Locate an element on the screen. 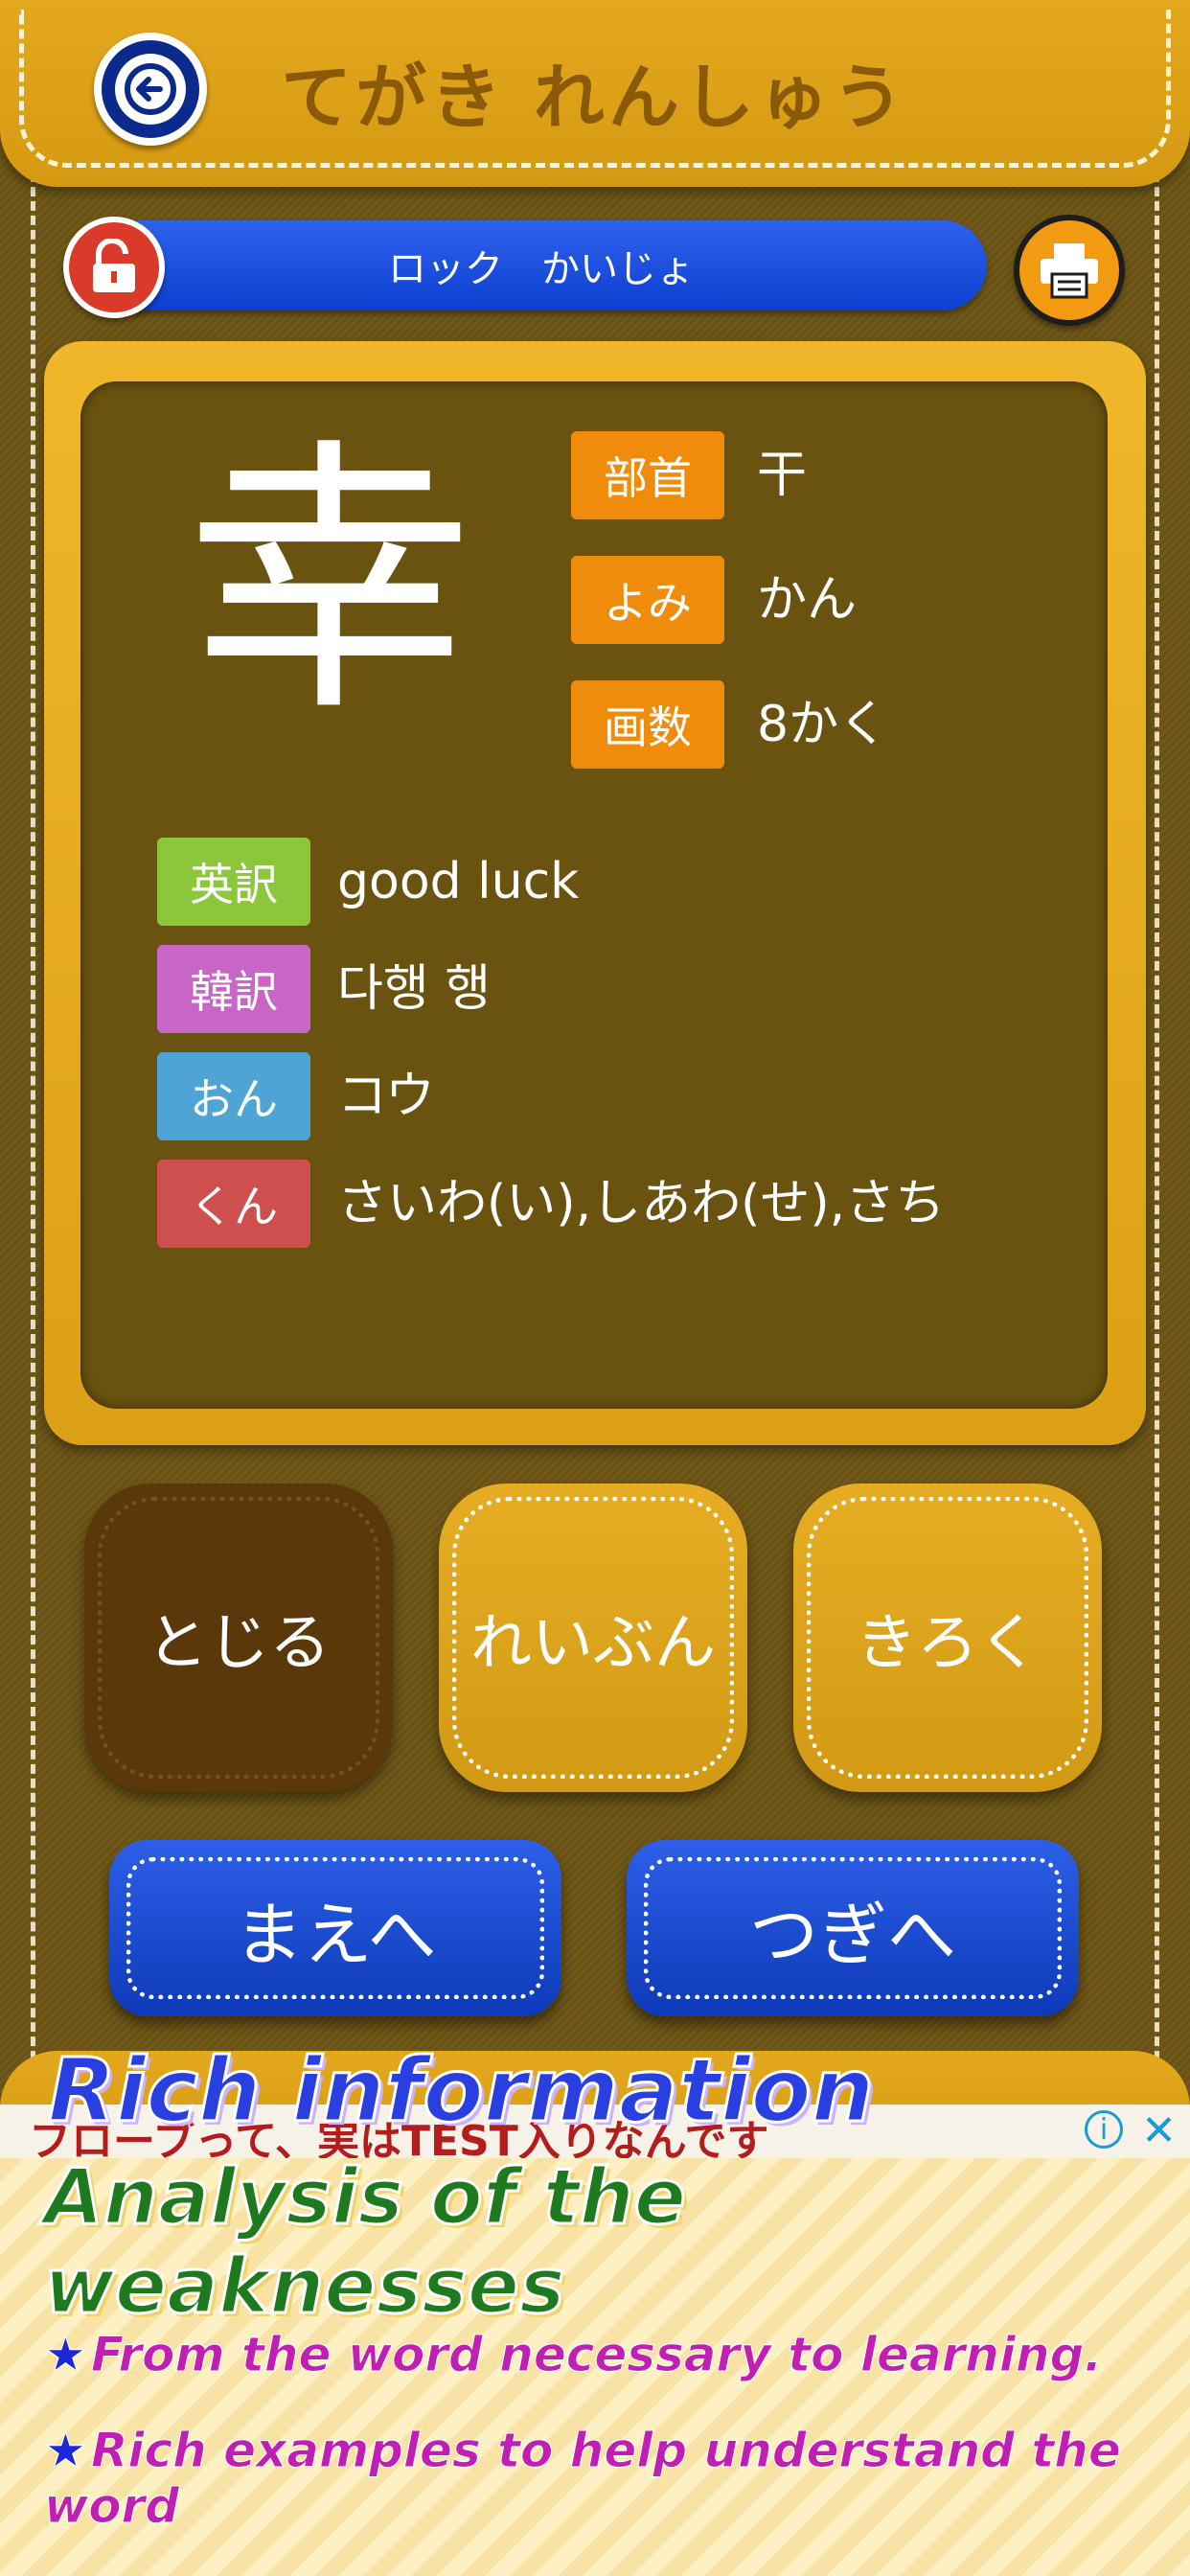 This screenshot has width=1190, height=2576. promo-line-1-text: From the word necessary to learning. is located at coordinates (596, 2355).